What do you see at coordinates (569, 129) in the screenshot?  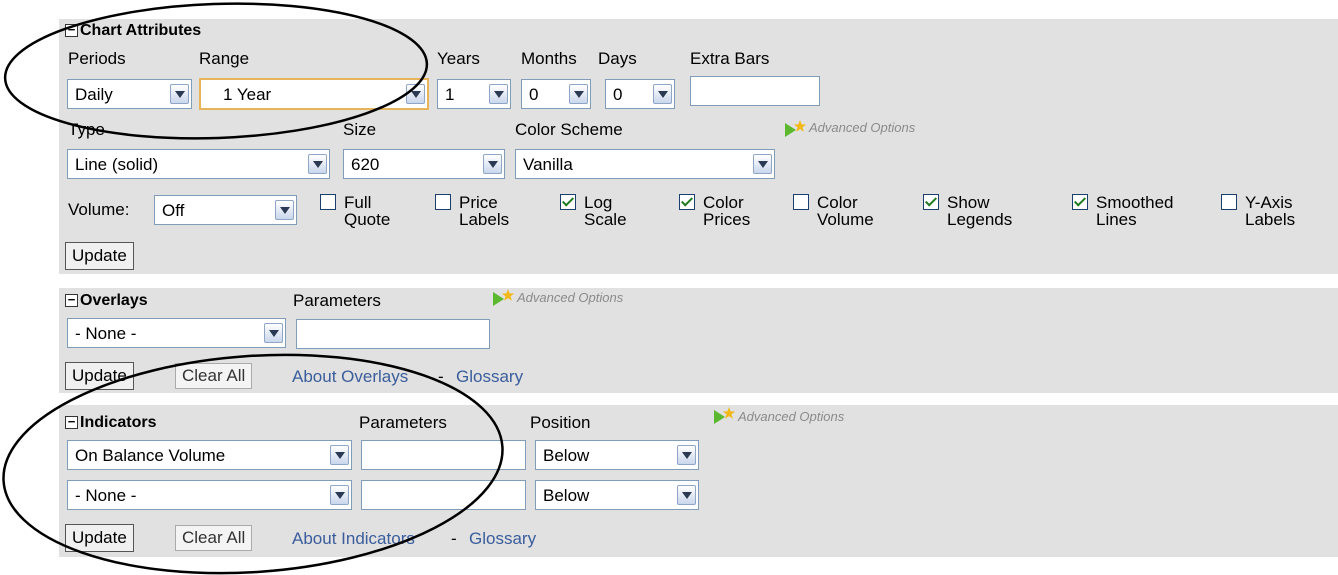 I see `color-scheme-label: Color Scheme` at bounding box center [569, 129].